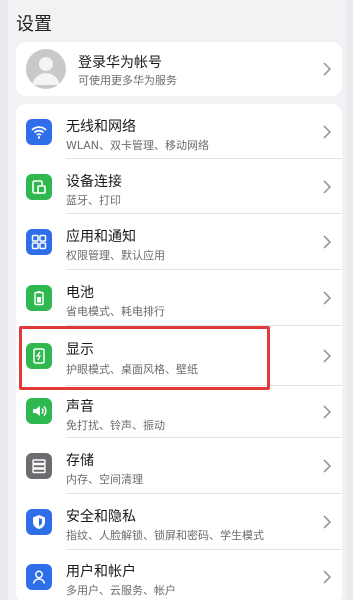 The width and height of the screenshot is (353, 600). Describe the element at coordinates (80, 350) in the screenshot. I see `settings-item-title: 显示` at that location.